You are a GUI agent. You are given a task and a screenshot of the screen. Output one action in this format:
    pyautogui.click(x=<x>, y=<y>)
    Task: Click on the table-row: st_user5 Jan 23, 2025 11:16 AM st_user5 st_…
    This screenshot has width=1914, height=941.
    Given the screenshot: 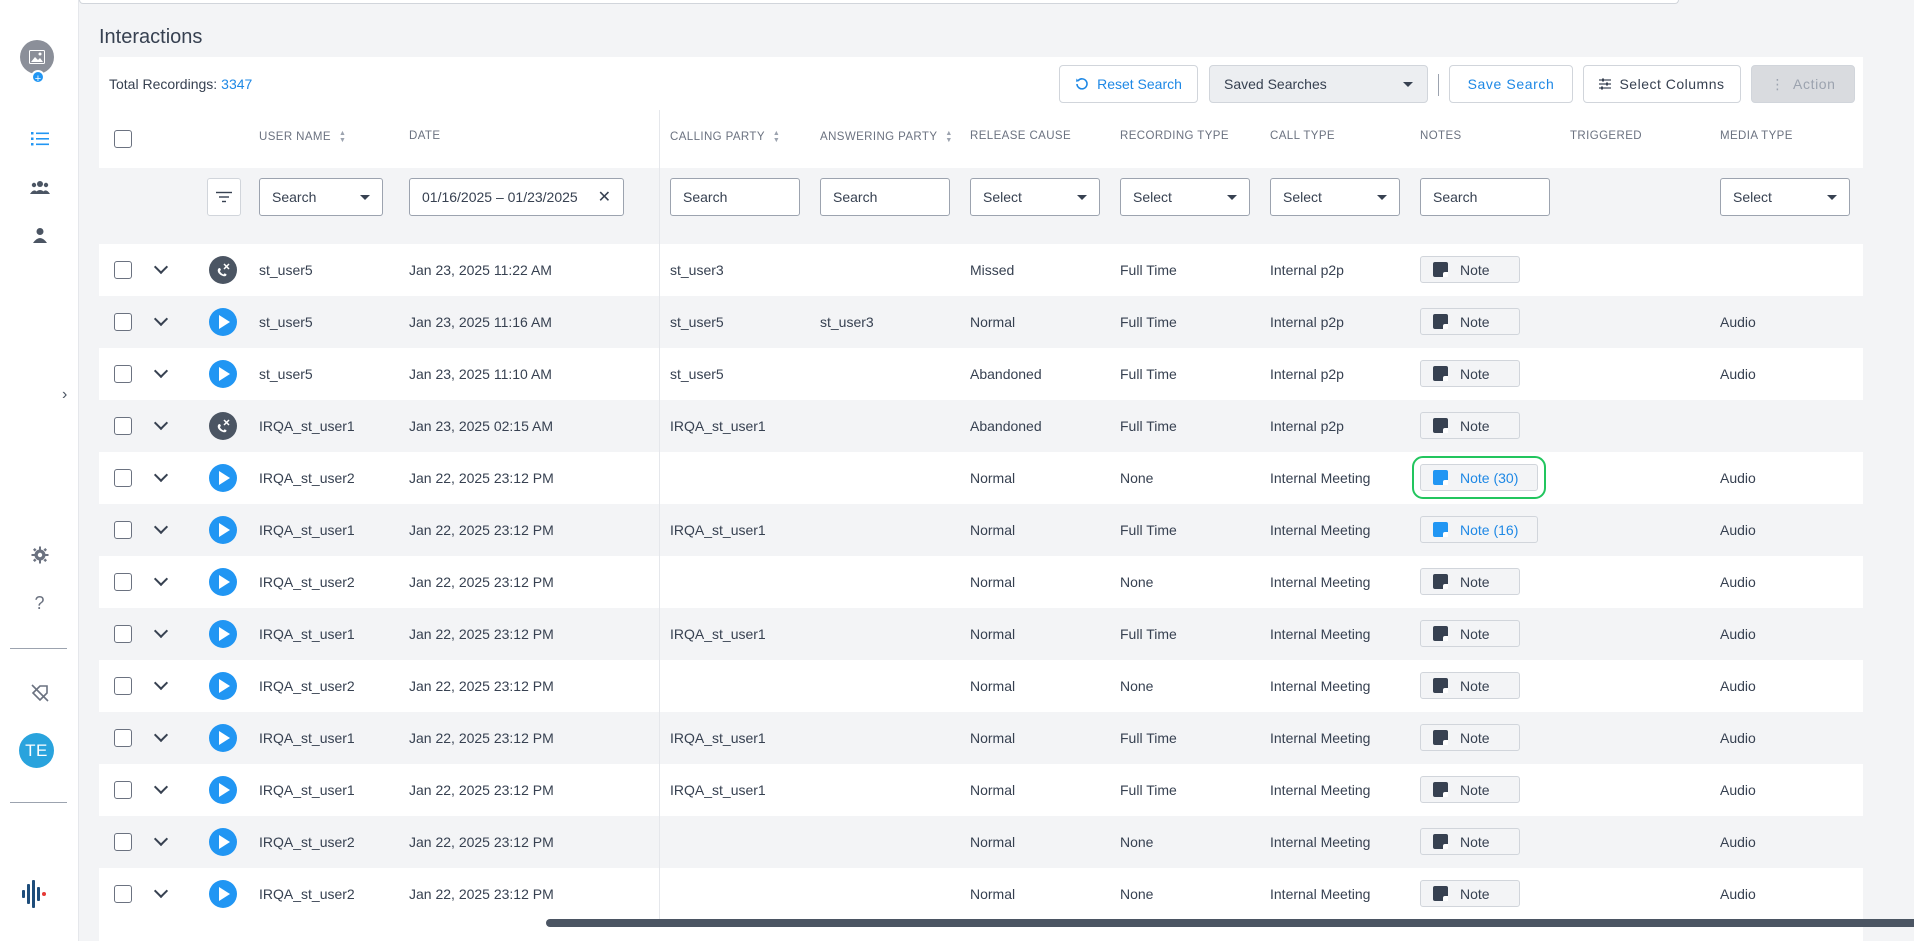 What is the action you would take?
    pyautogui.click(x=981, y=322)
    